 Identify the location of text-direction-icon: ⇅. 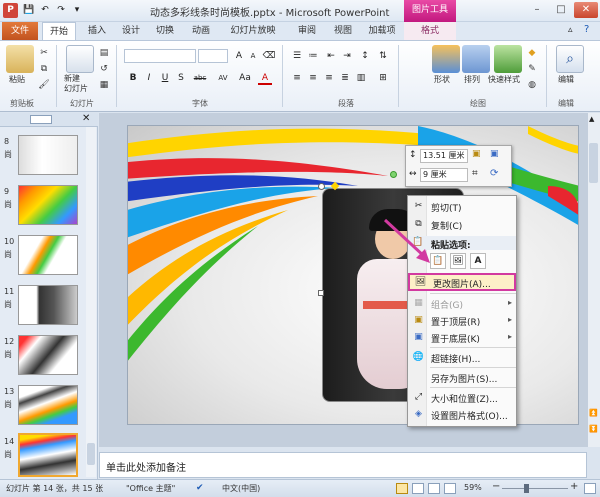
(383, 56).